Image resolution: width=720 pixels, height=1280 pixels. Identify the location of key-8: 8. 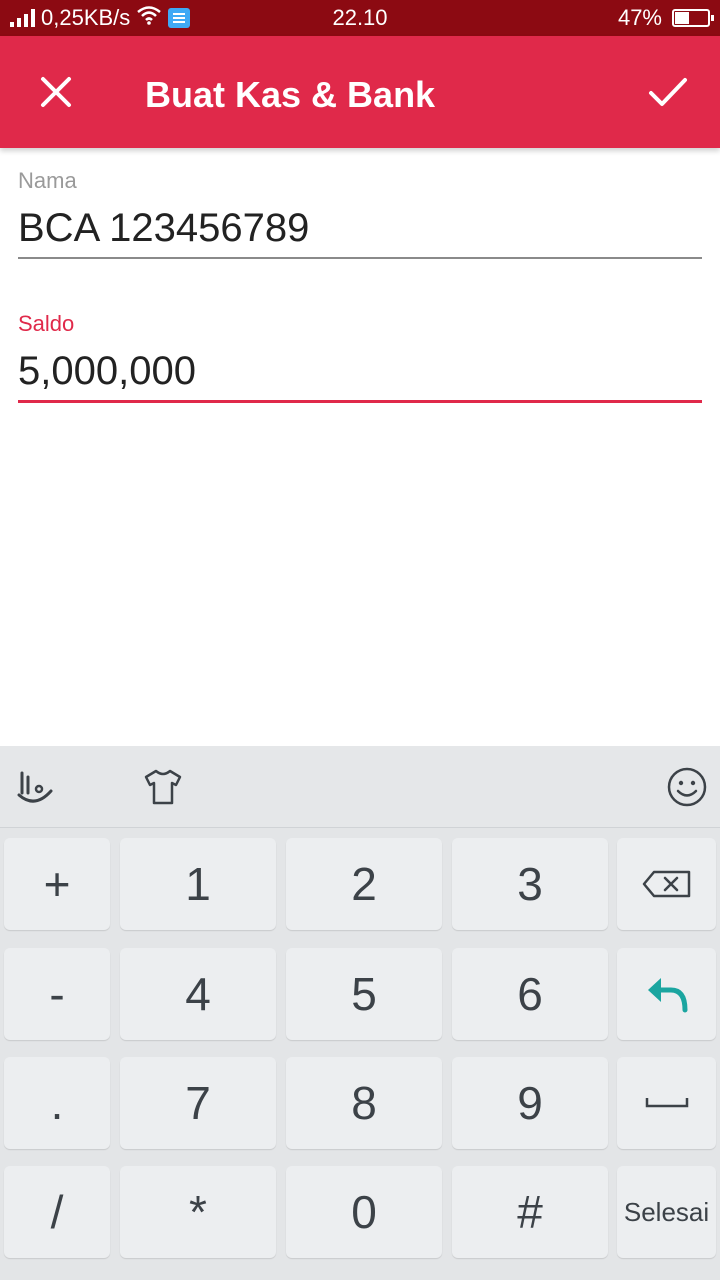
(364, 1103).